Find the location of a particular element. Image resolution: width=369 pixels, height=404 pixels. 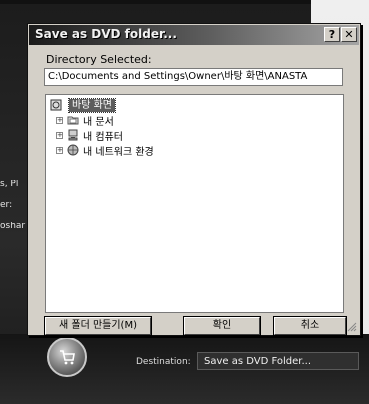

background-left-labels: s, Pl er: oshar is located at coordinates (13, 211).